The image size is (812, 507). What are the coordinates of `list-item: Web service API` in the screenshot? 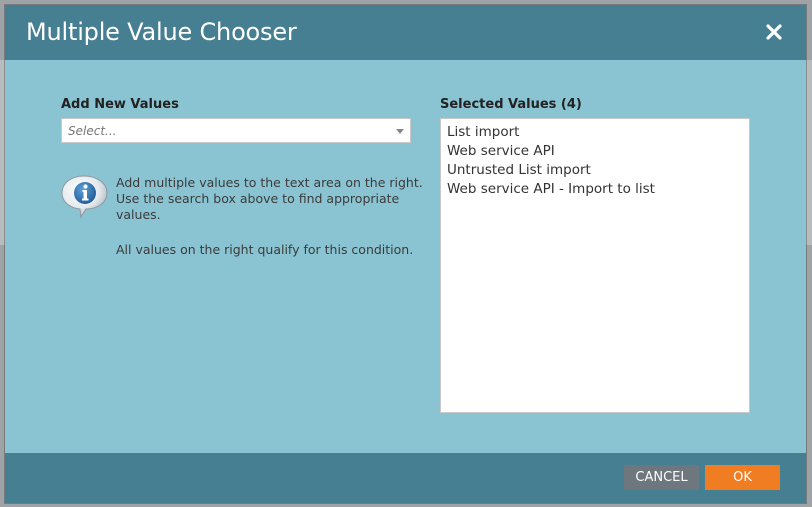 It's located at (501, 151).